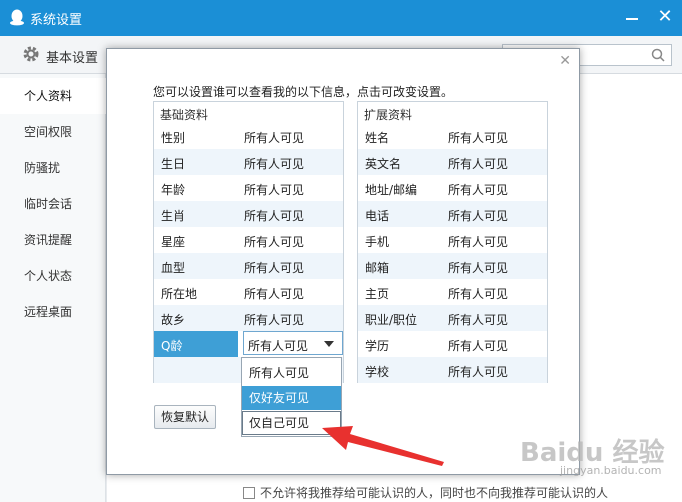 The image size is (682, 502). I want to click on sidebar-item-space-permission: 空间权限, so click(53, 132).